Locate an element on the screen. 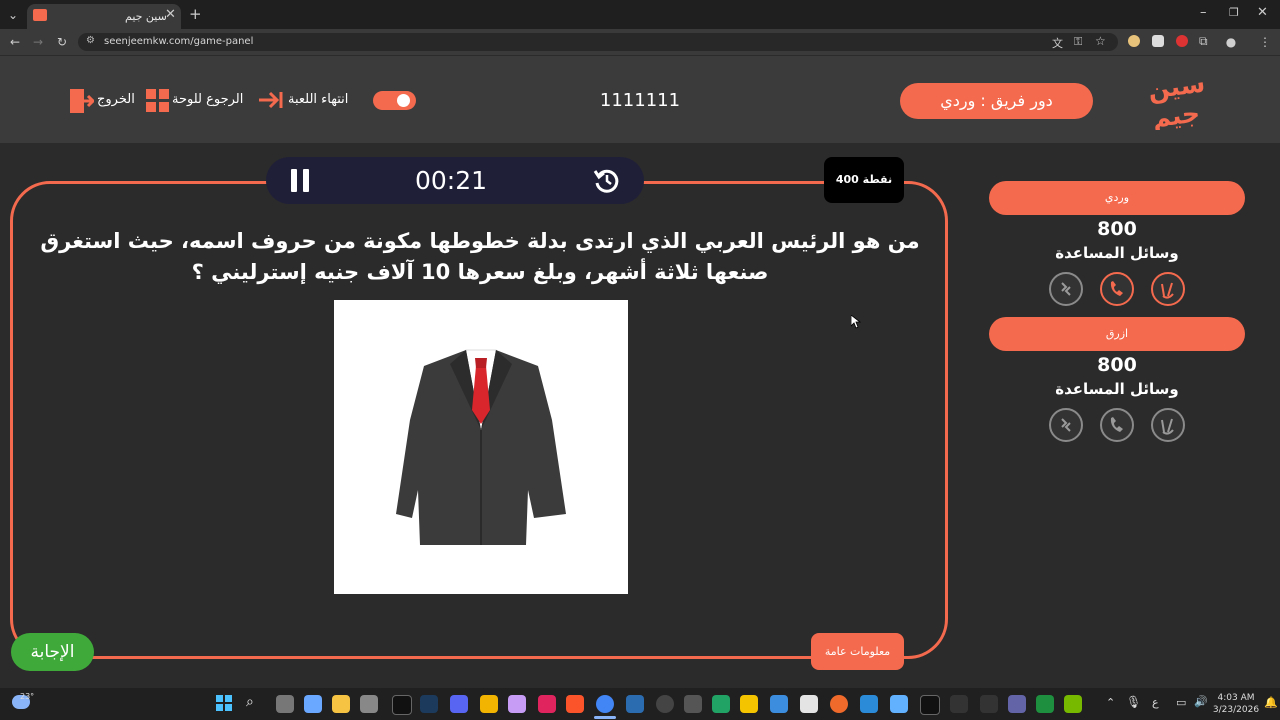 This screenshot has width=1280, height=720. chrome-icon is located at coordinates (605, 704).